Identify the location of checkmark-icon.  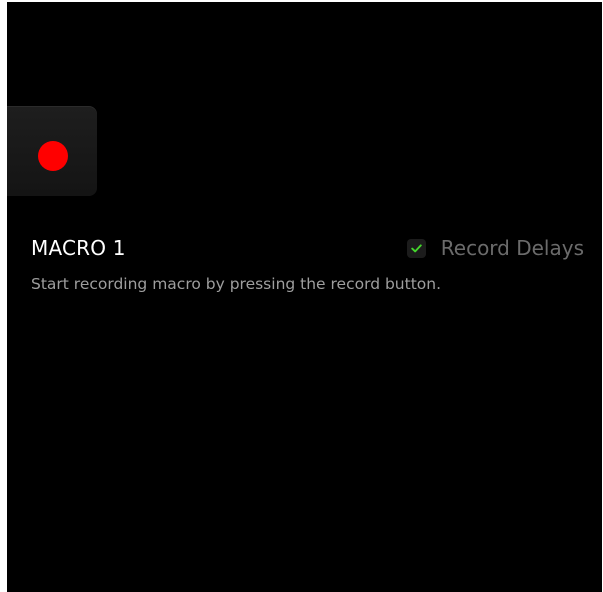
(416, 247).